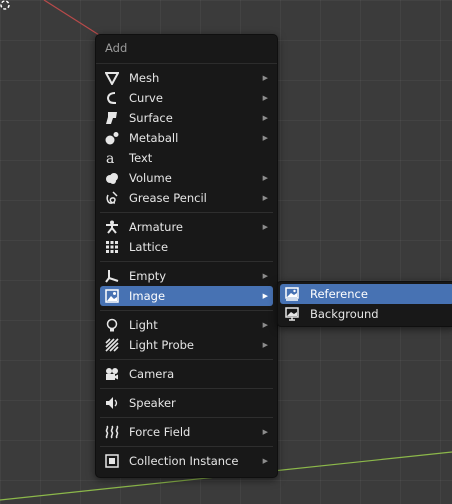 Image resolution: width=452 pixels, height=504 pixels. Describe the element at coordinates (141, 158) in the screenshot. I see `menu-item-label: Text` at that location.